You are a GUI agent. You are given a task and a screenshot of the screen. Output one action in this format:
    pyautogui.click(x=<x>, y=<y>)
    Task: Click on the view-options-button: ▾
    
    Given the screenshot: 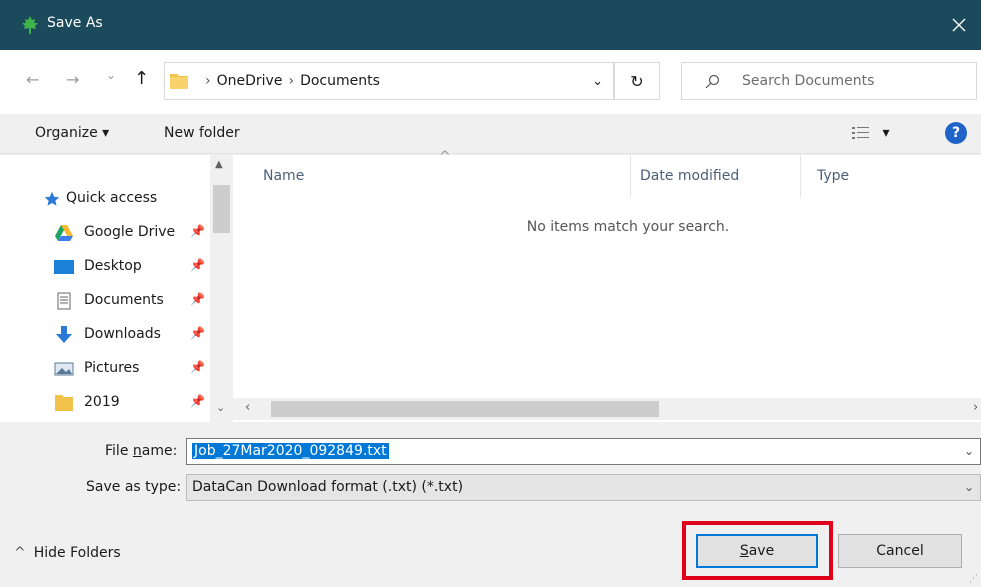 What is the action you would take?
    pyautogui.click(x=870, y=133)
    